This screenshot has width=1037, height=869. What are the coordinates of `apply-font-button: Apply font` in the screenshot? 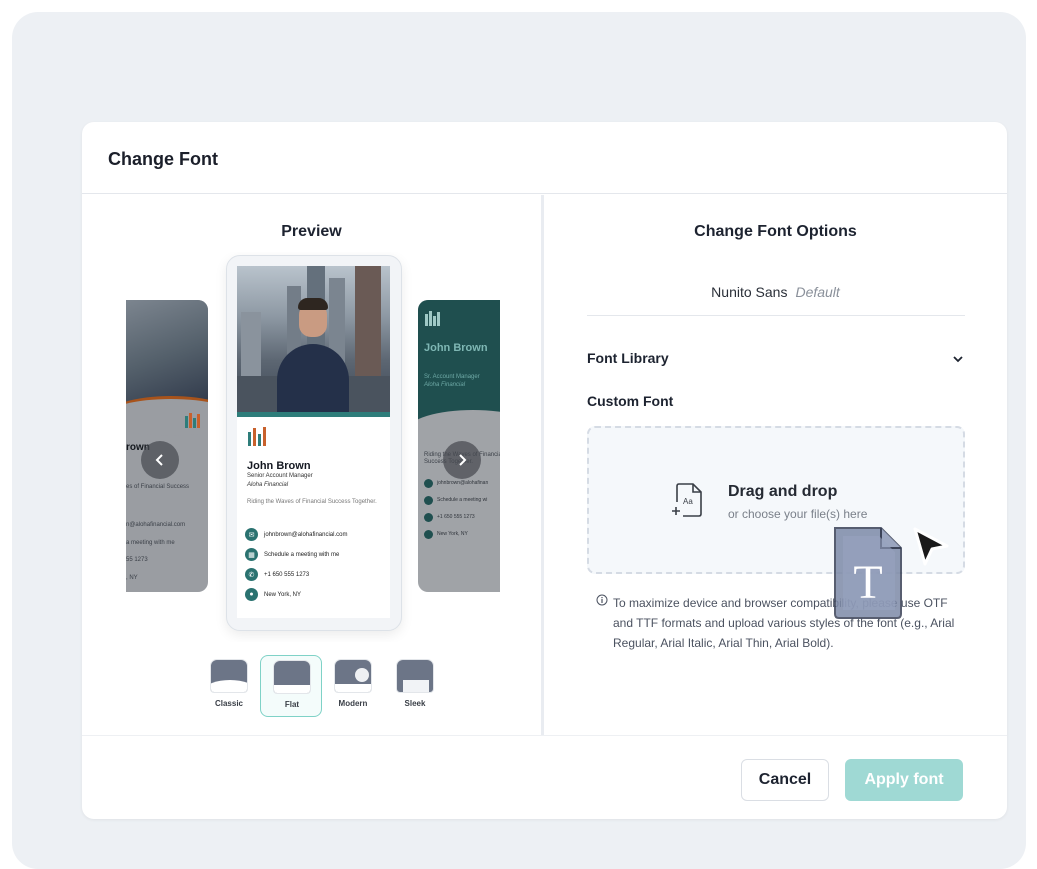 It's located at (904, 780).